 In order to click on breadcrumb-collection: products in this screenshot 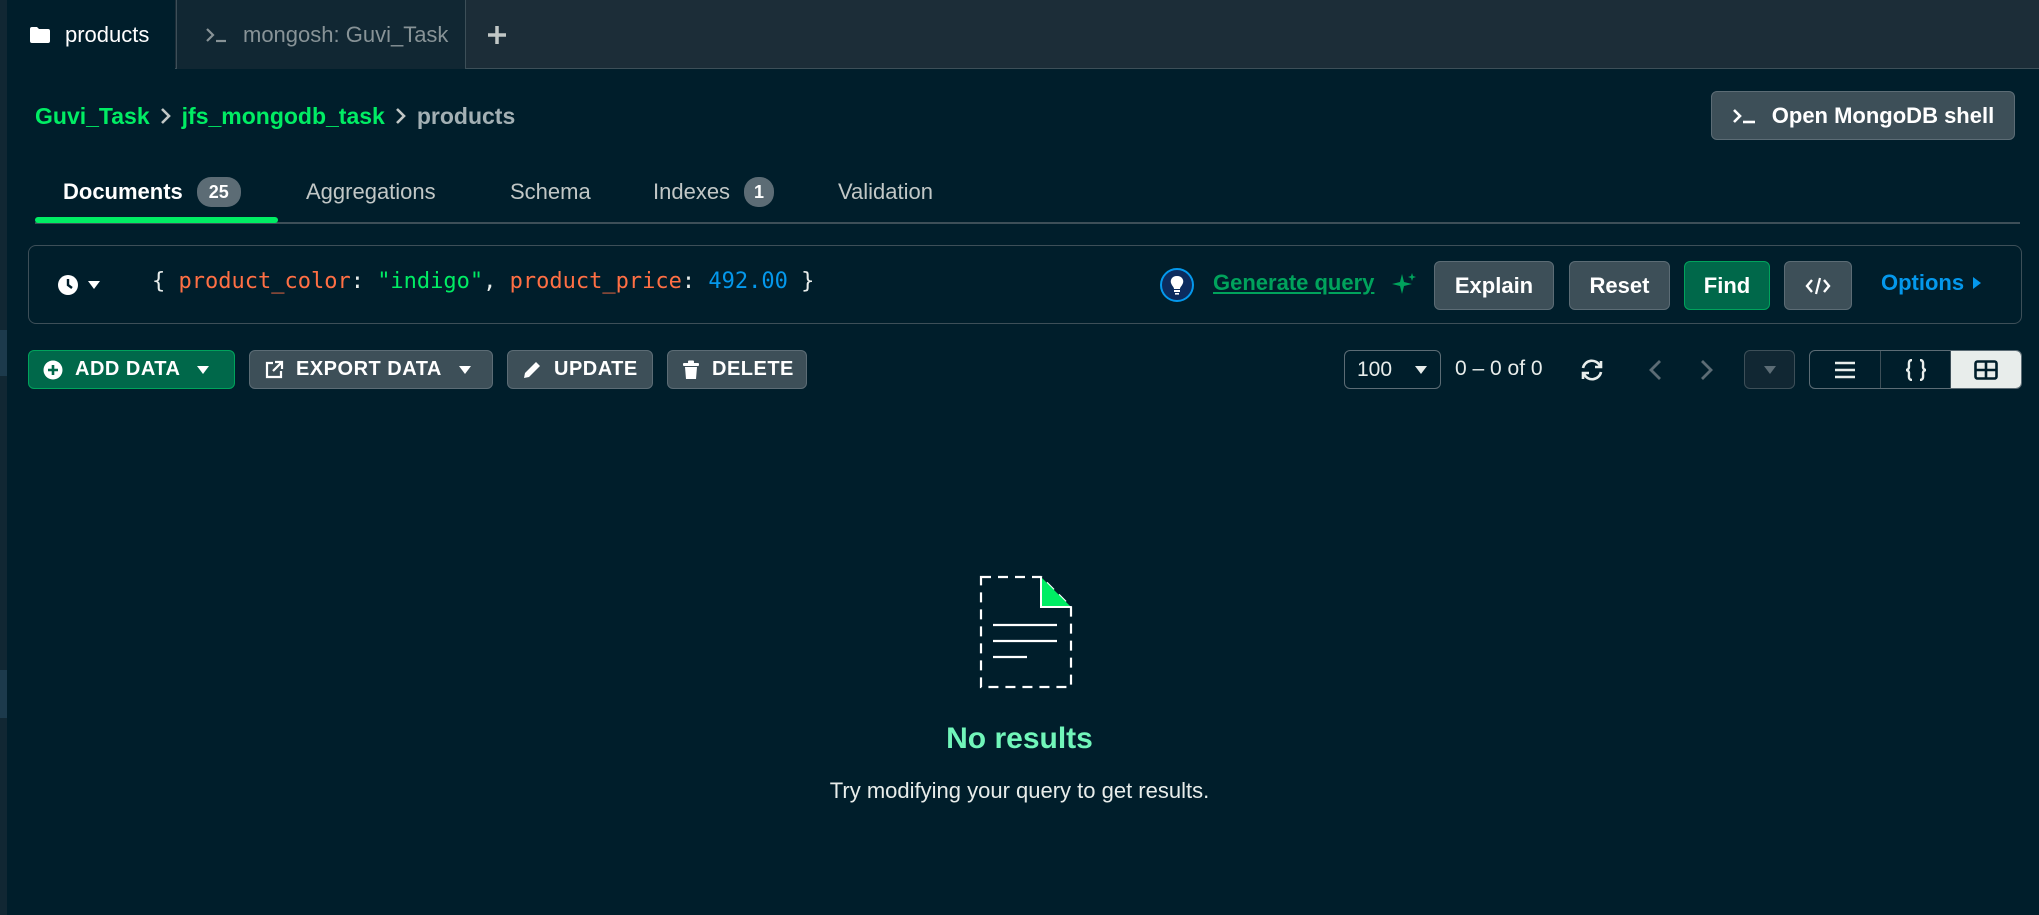, I will do `click(466, 115)`.